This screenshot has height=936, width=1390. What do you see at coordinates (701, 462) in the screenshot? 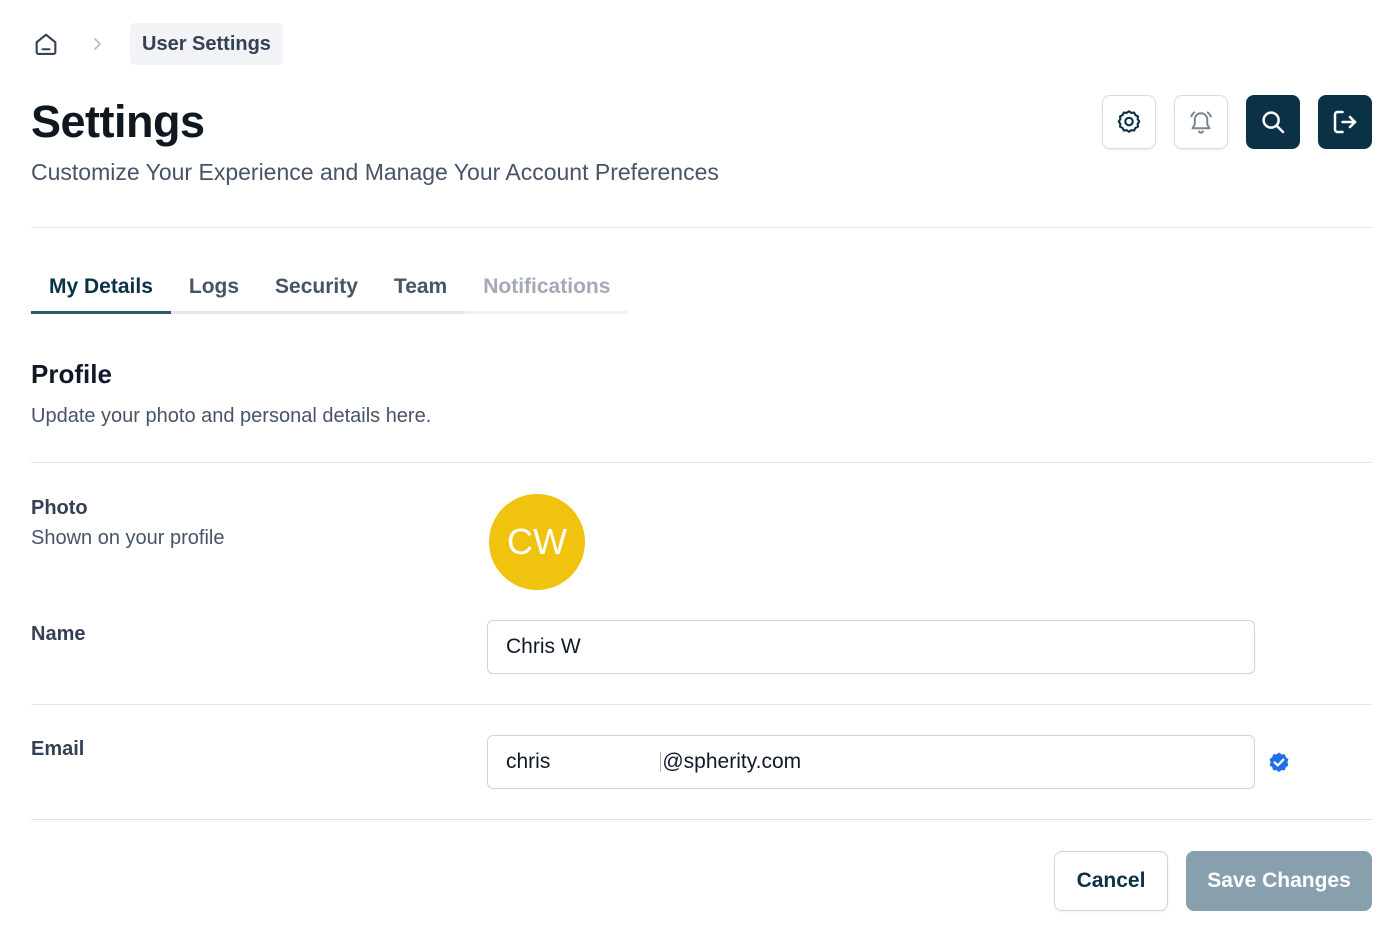
I see `section-divider` at bounding box center [701, 462].